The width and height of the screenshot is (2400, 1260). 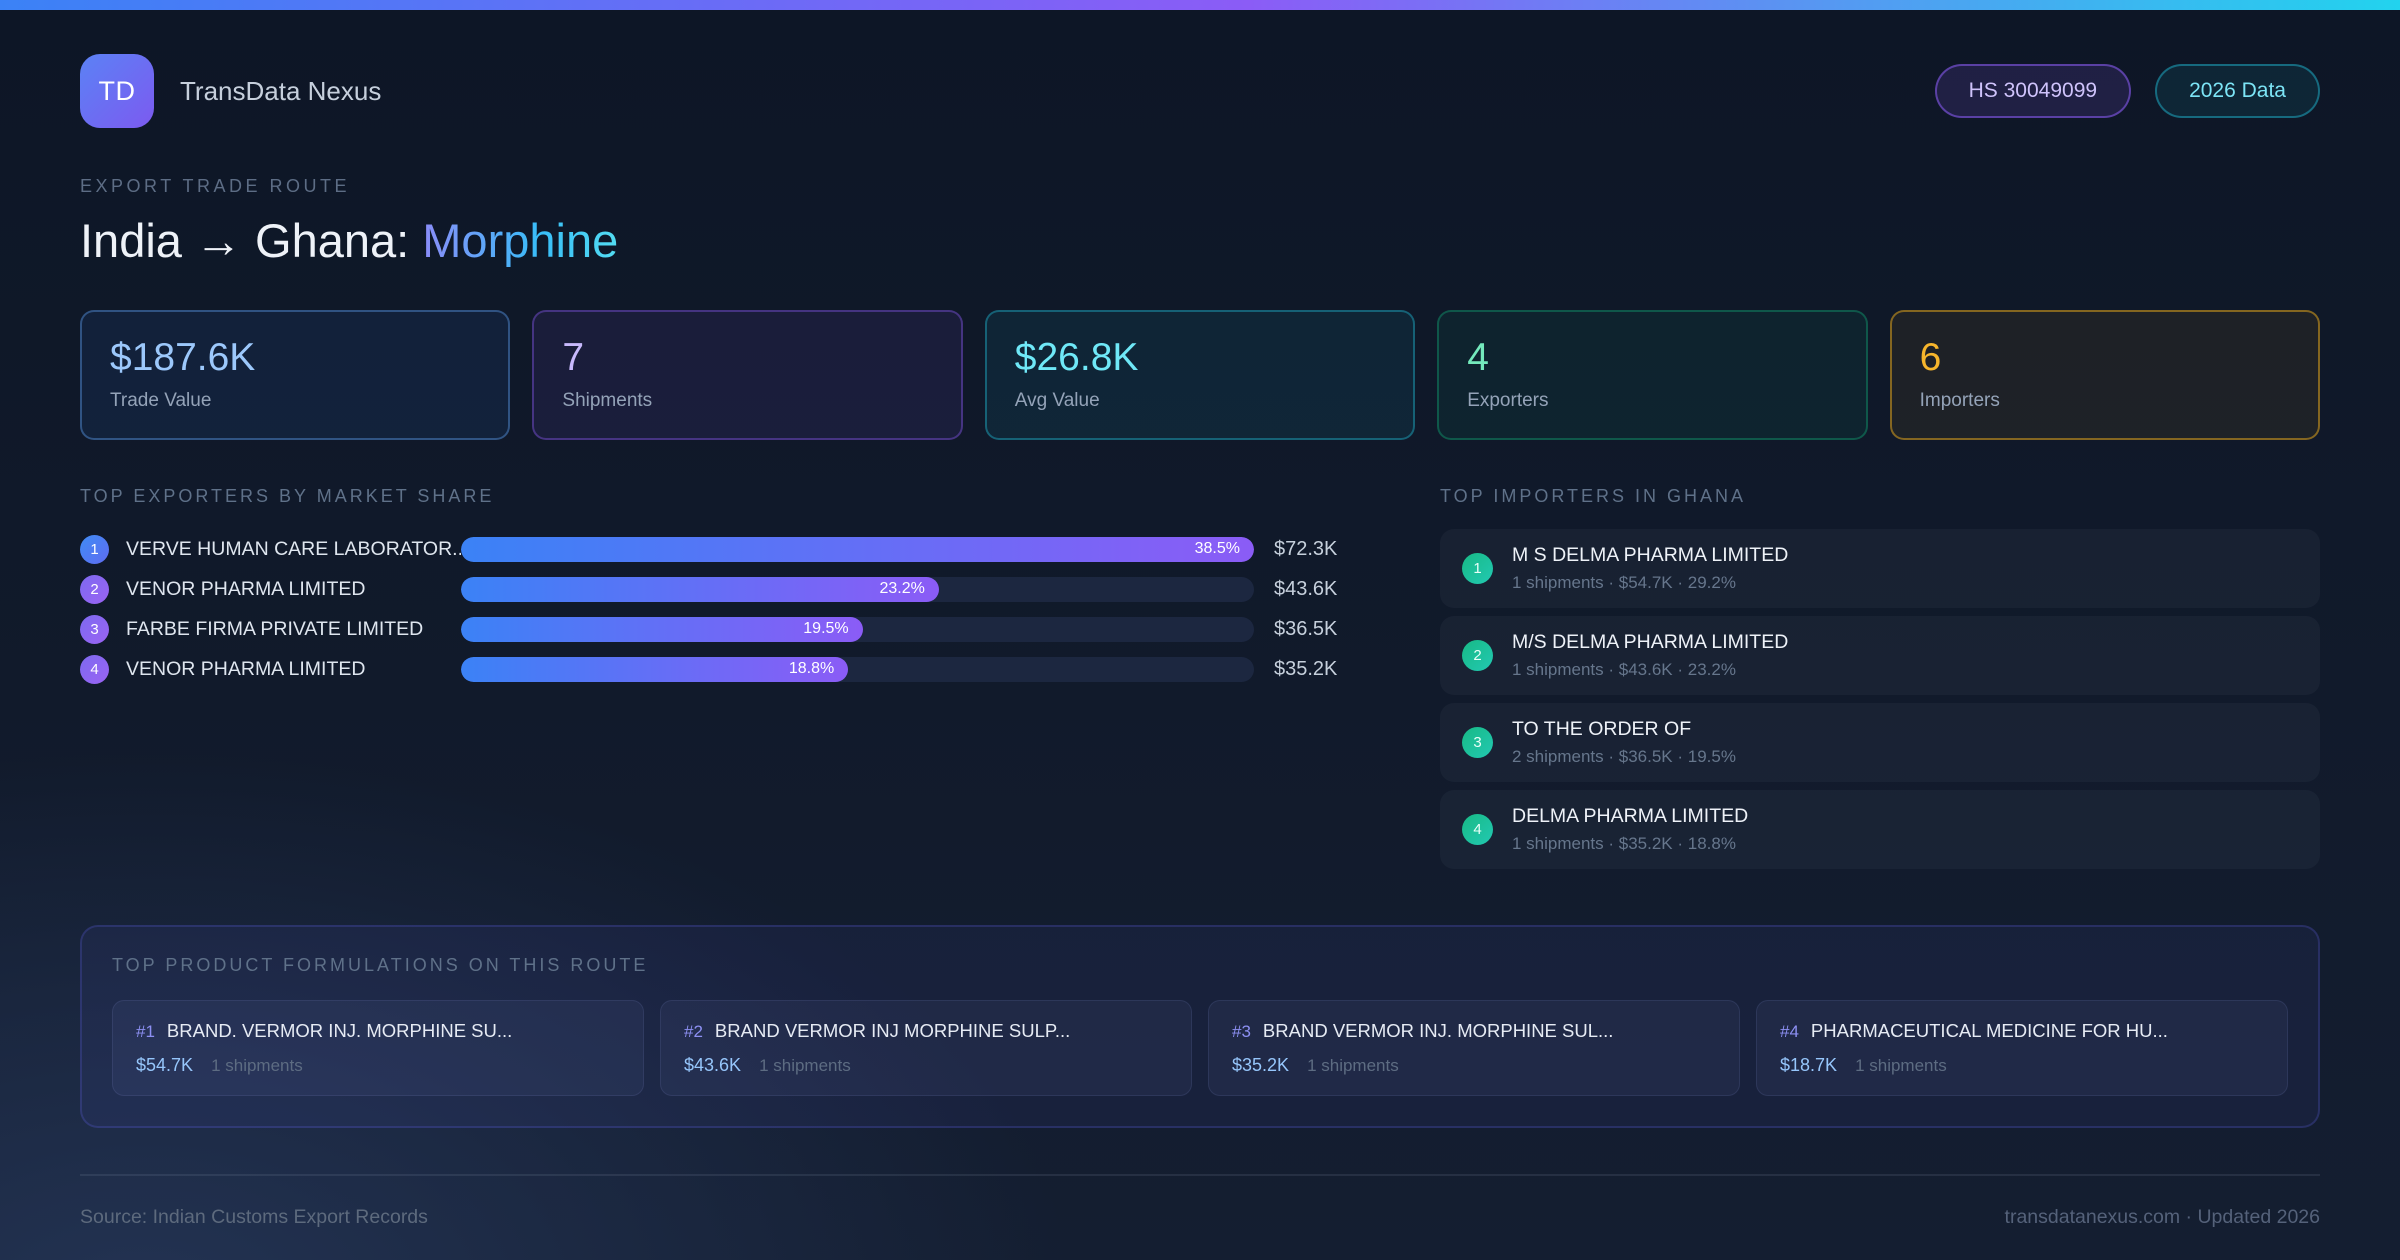 What do you see at coordinates (655, 669) in the screenshot?
I see `market-share-bar: 18.8%` at bounding box center [655, 669].